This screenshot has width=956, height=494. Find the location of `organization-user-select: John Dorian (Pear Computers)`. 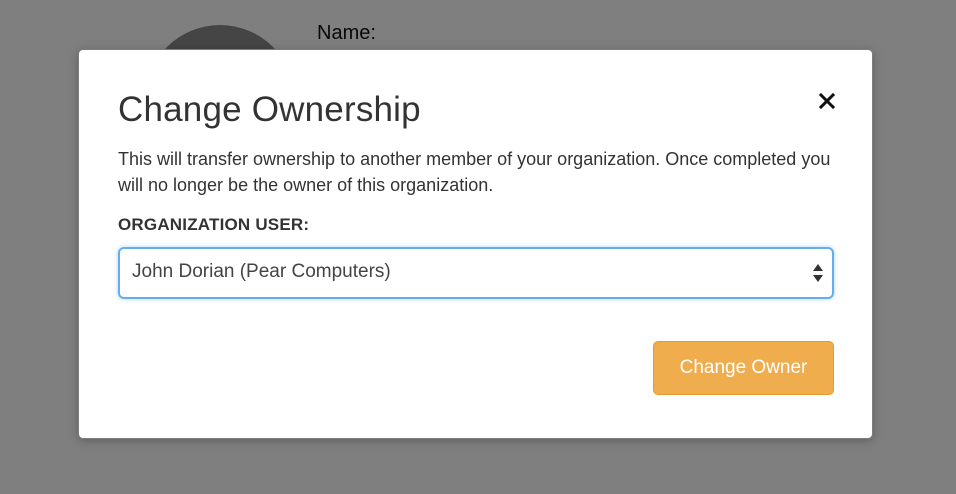

organization-user-select: John Dorian (Pear Computers) is located at coordinates (476, 273).